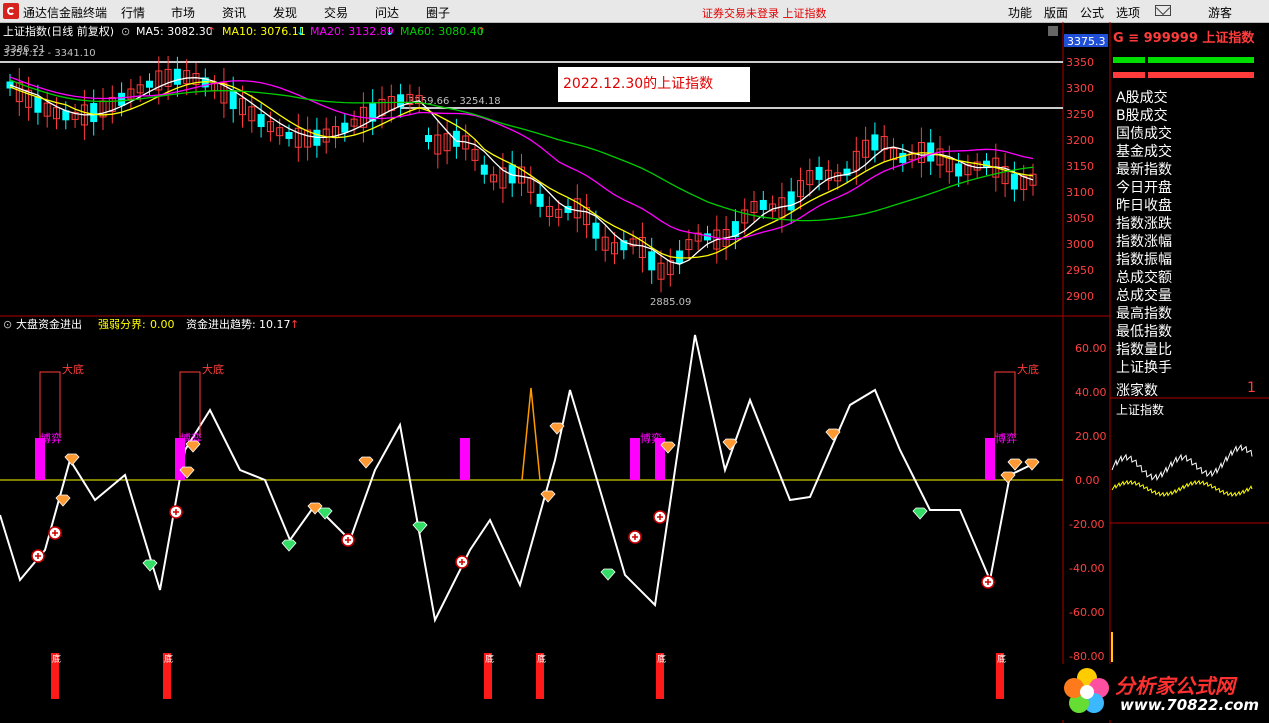 Image resolution: width=1269 pixels, height=723 pixels. What do you see at coordinates (183, 12) in the screenshot?
I see `menu-market: 市场` at bounding box center [183, 12].